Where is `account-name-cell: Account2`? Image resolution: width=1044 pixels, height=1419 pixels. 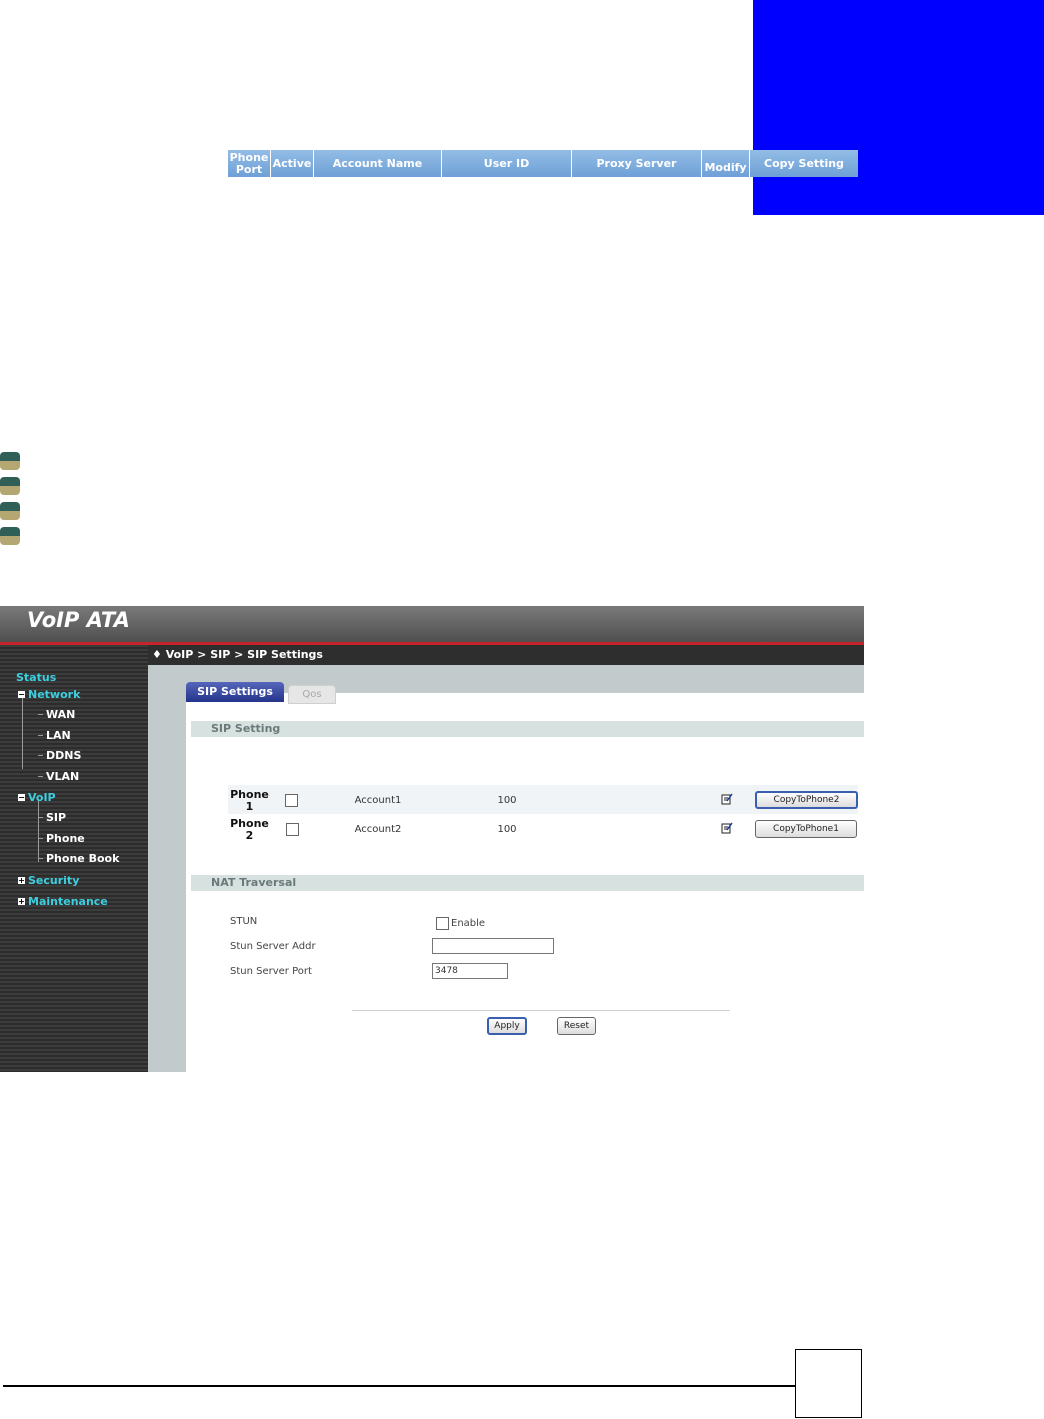
account-name-cell: Account2 is located at coordinates (378, 829).